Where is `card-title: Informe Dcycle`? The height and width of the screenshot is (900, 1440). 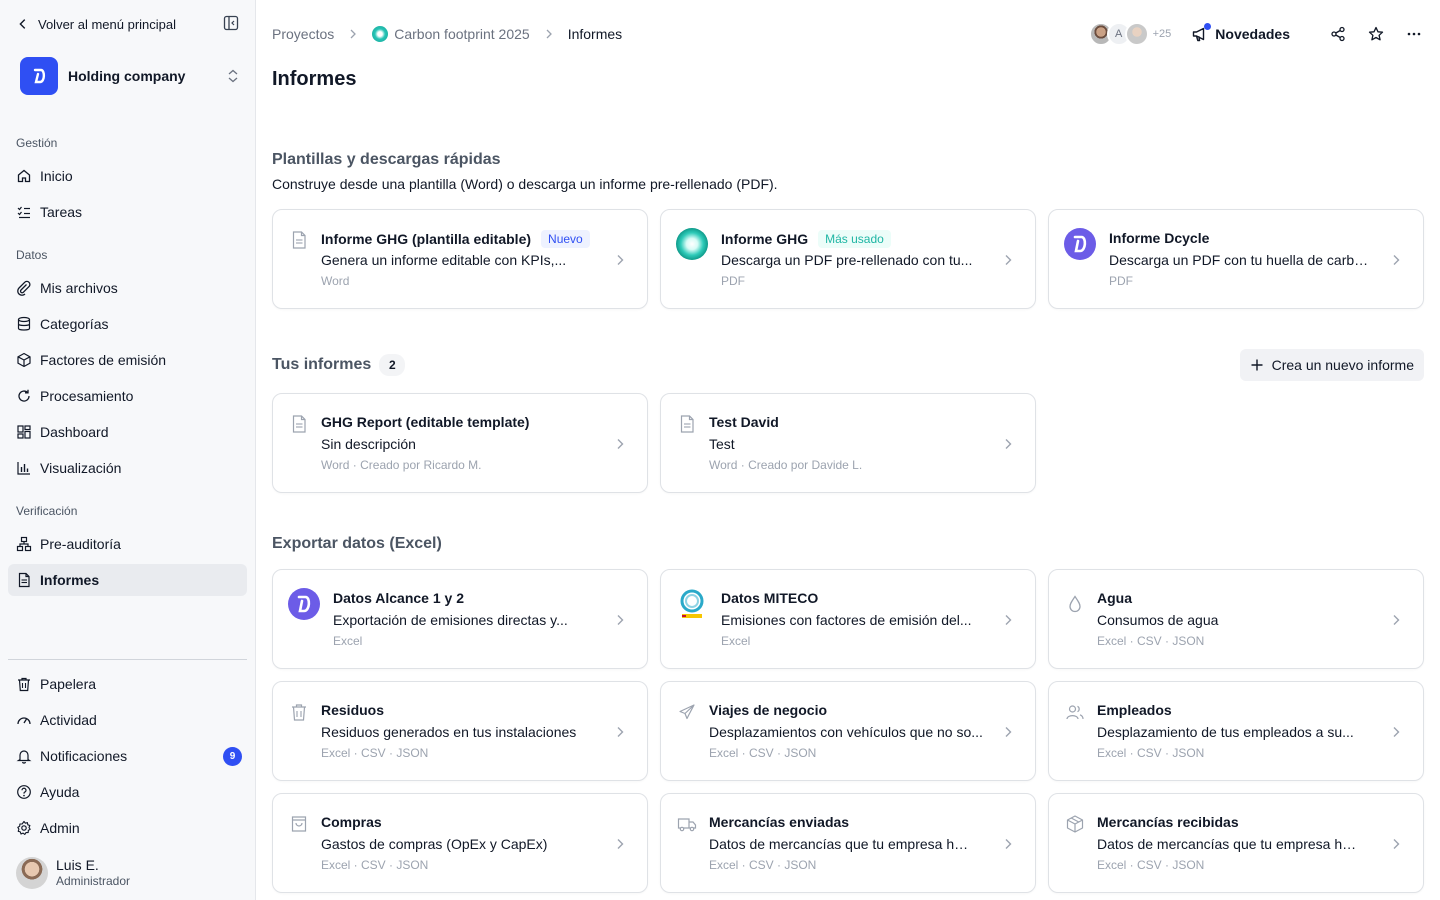 card-title: Informe Dcycle is located at coordinates (1159, 238).